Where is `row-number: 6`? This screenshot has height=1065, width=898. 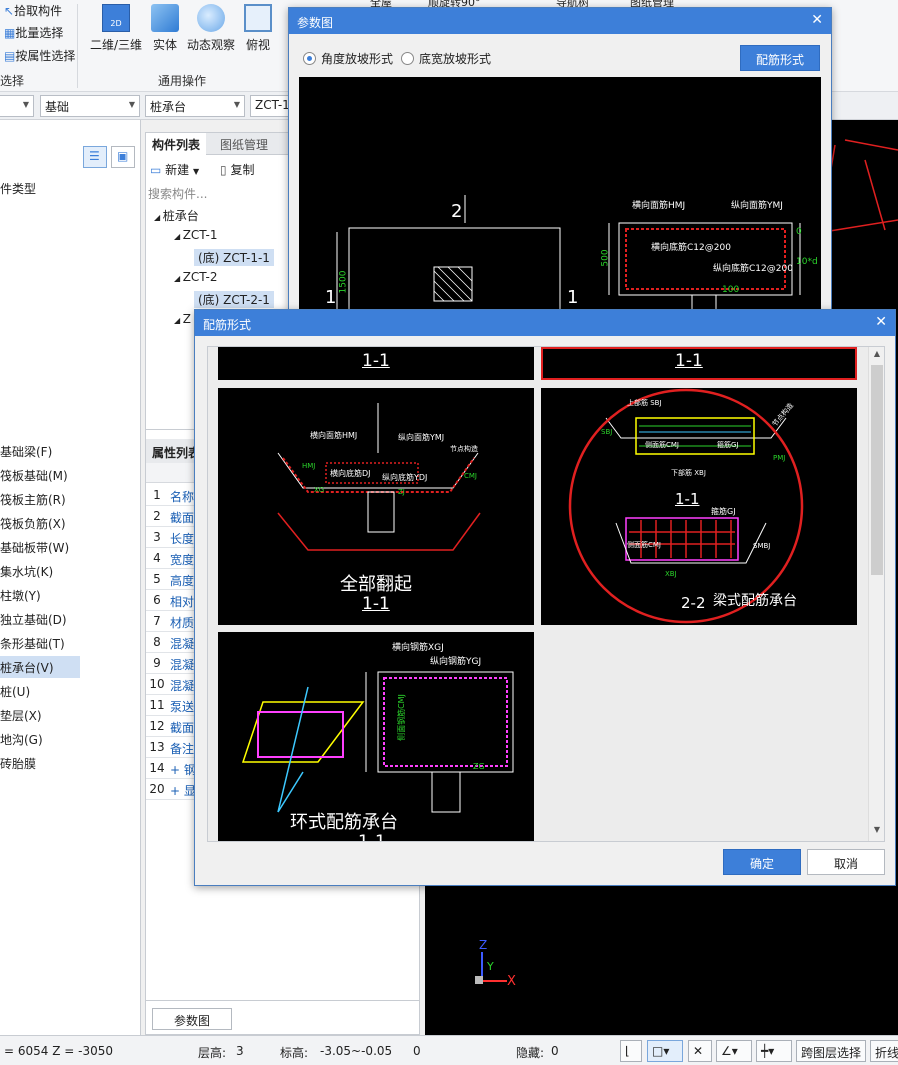 row-number: 6 is located at coordinates (157, 600).